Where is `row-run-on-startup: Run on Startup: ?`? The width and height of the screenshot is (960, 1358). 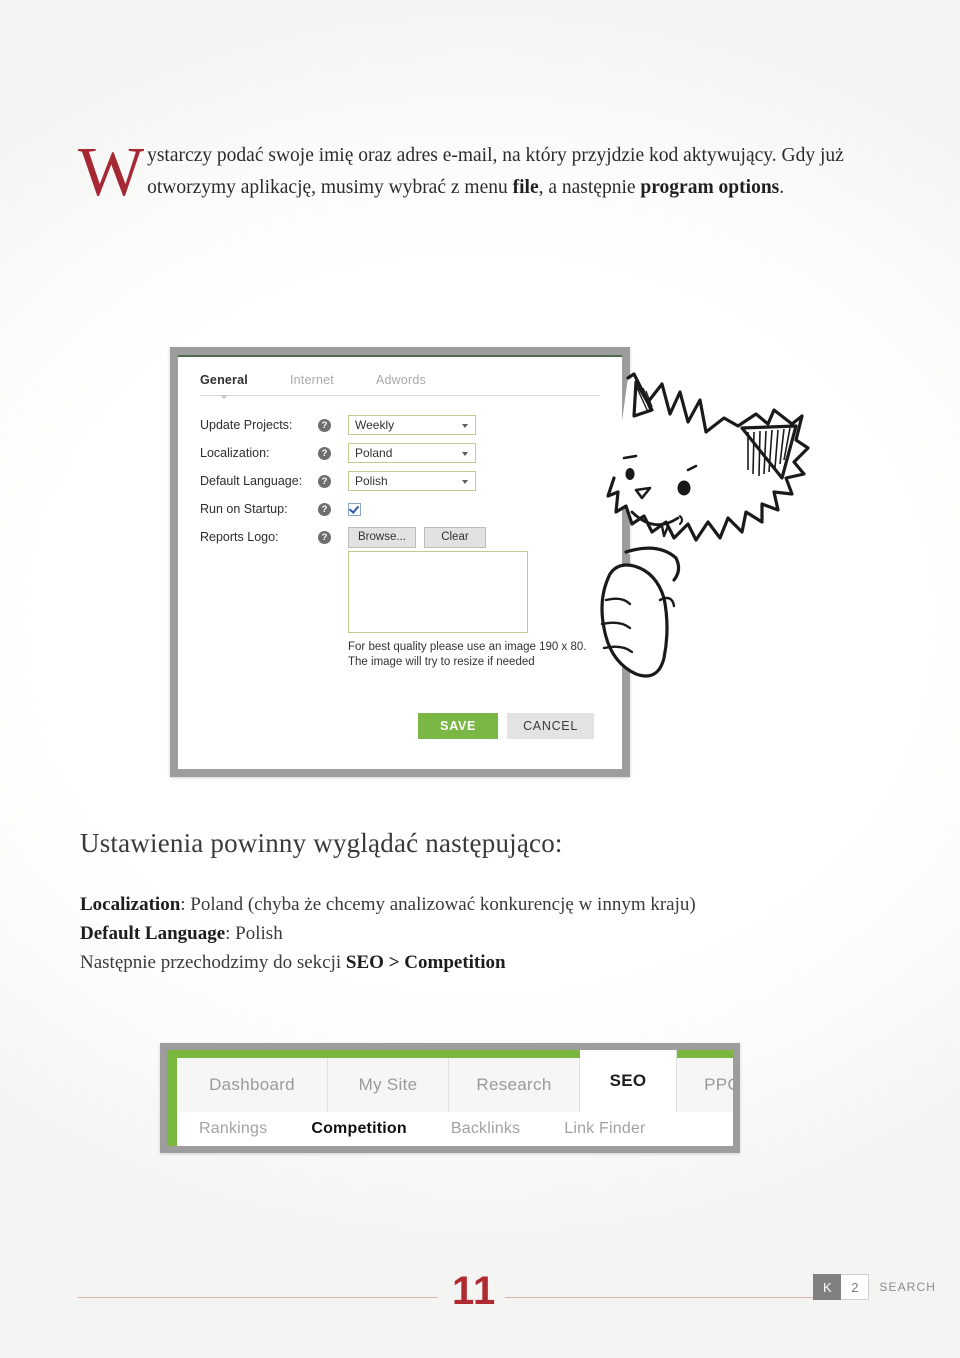 row-run-on-startup: Run on Startup: ? is located at coordinates (400, 509).